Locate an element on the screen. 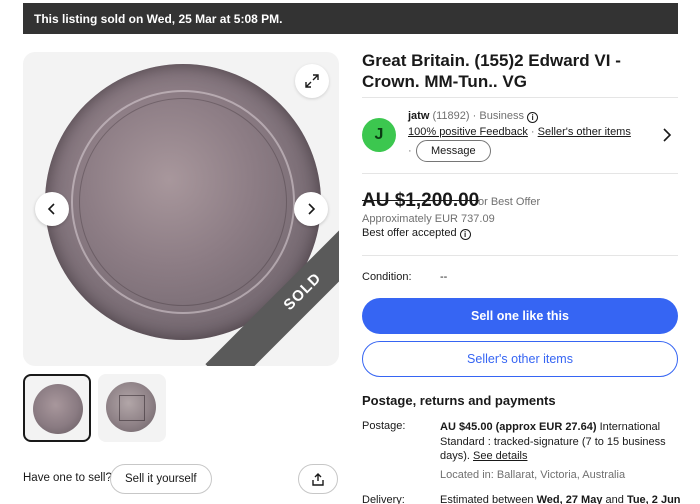 The image size is (700, 504). sell-it-yourself-button: Sell it yourself is located at coordinates (161, 479).